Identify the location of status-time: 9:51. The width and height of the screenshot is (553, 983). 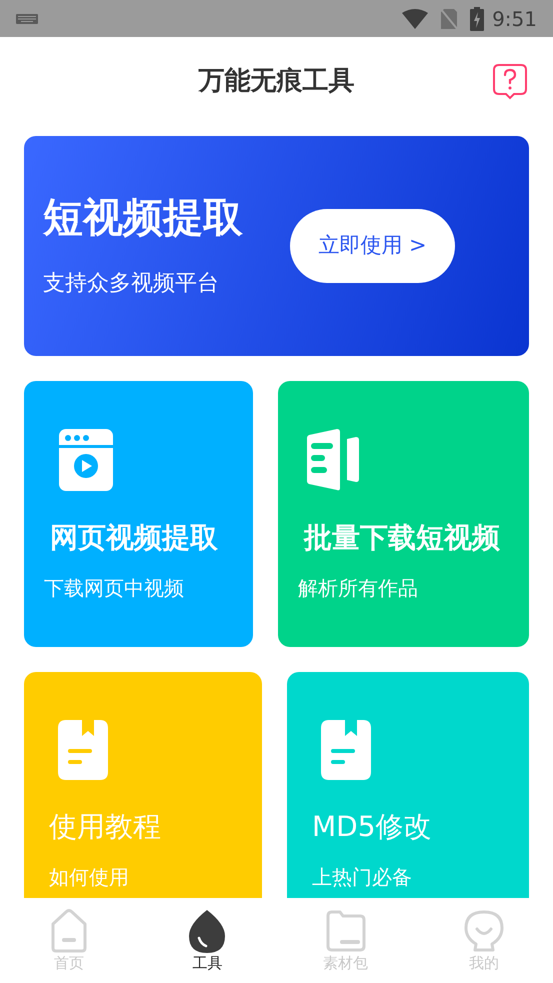
(514, 19).